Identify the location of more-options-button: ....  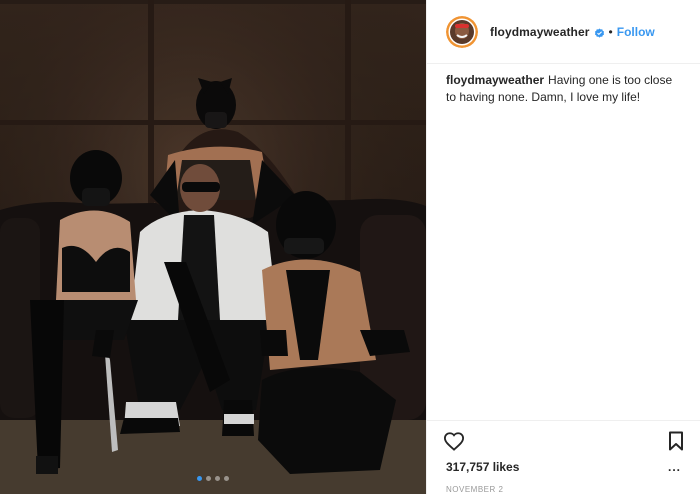
(674, 467).